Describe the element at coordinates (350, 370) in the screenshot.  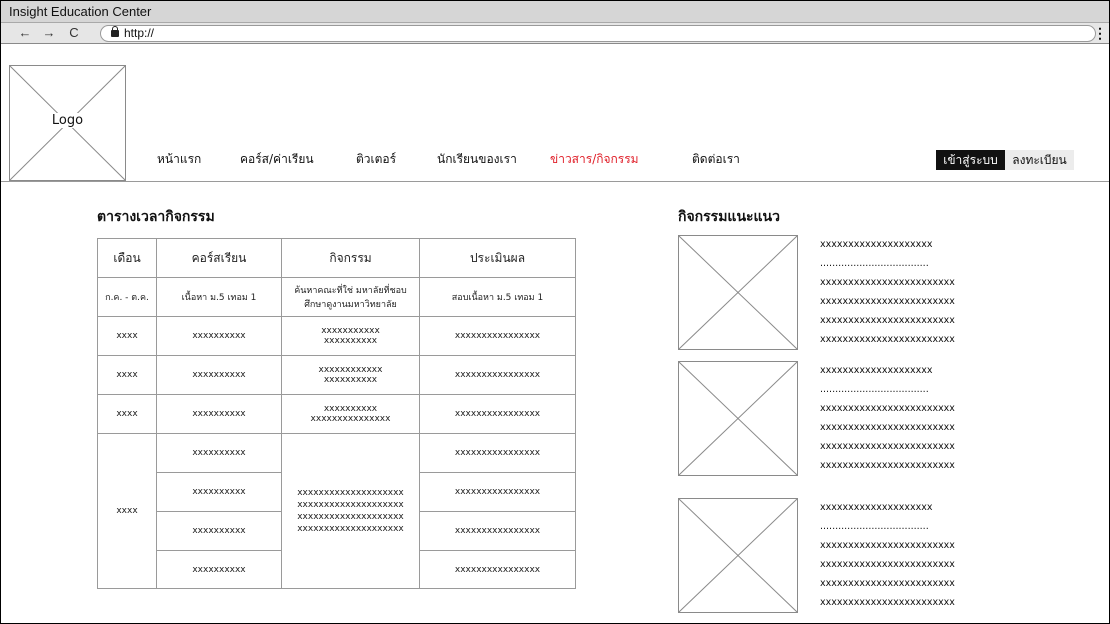
I see `cell-line: xxxxxxxxxxxx` at that location.